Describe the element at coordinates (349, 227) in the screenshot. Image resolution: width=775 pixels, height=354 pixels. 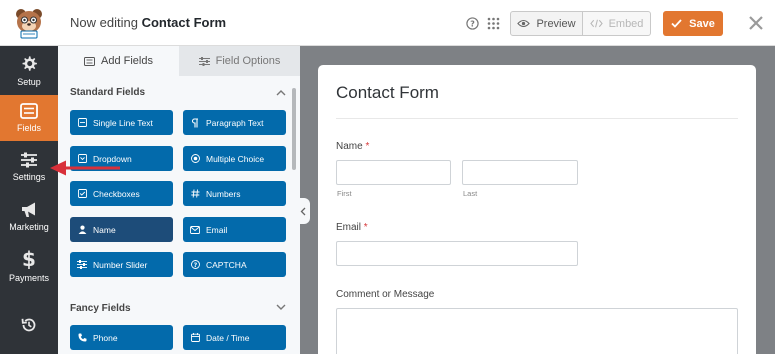
I see `email-label-text: Email` at that location.